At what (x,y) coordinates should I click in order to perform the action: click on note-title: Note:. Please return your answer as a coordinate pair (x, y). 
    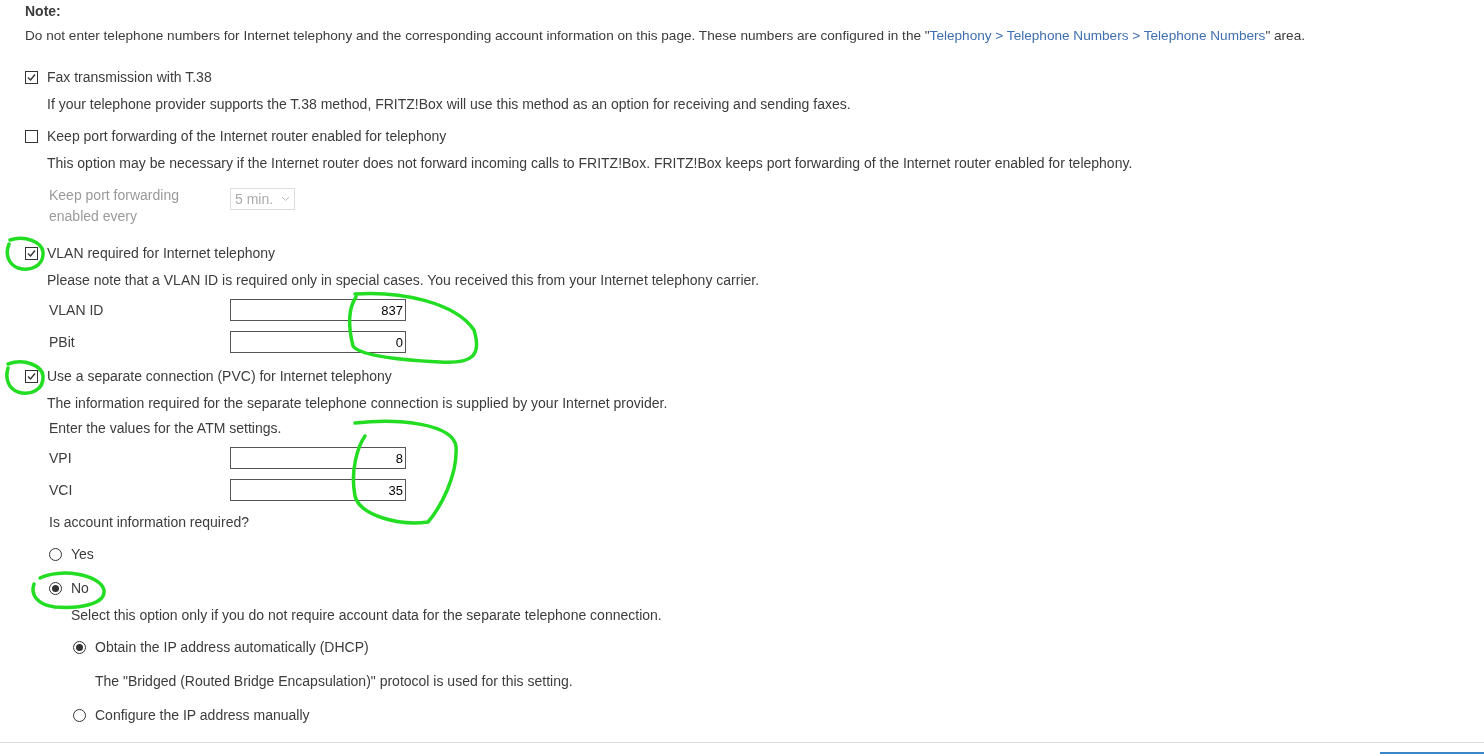
    Looking at the image, I should click on (43, 11).